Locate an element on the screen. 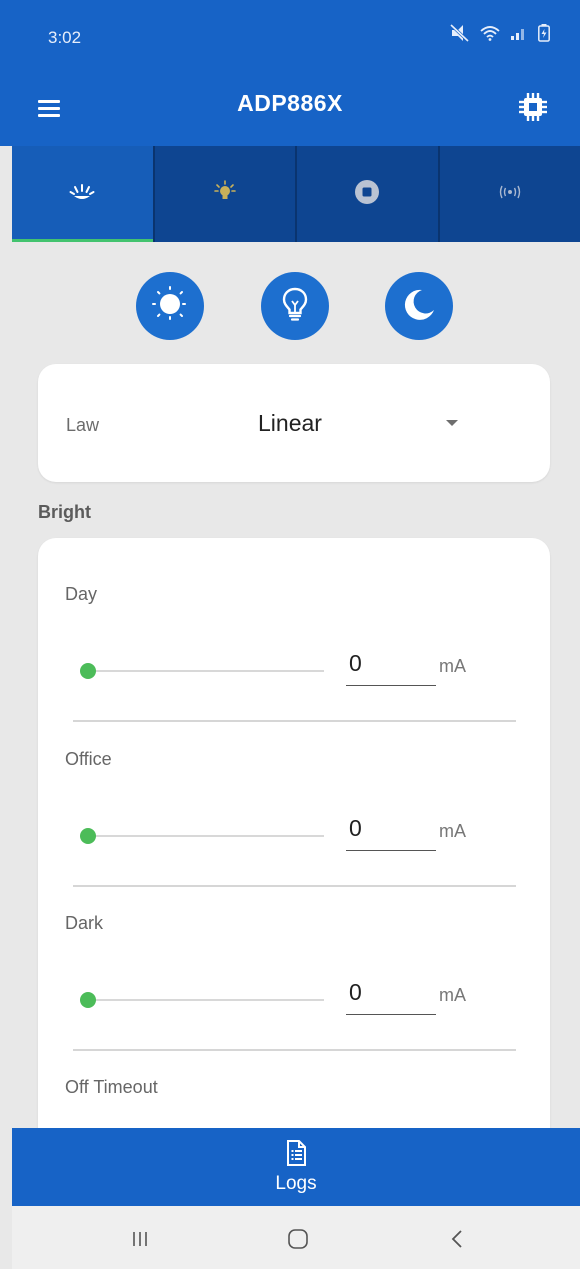 Image resolution: width=580 pixels, height=1269 pixels. broadcast-icon is located at coordinates (510, 194).